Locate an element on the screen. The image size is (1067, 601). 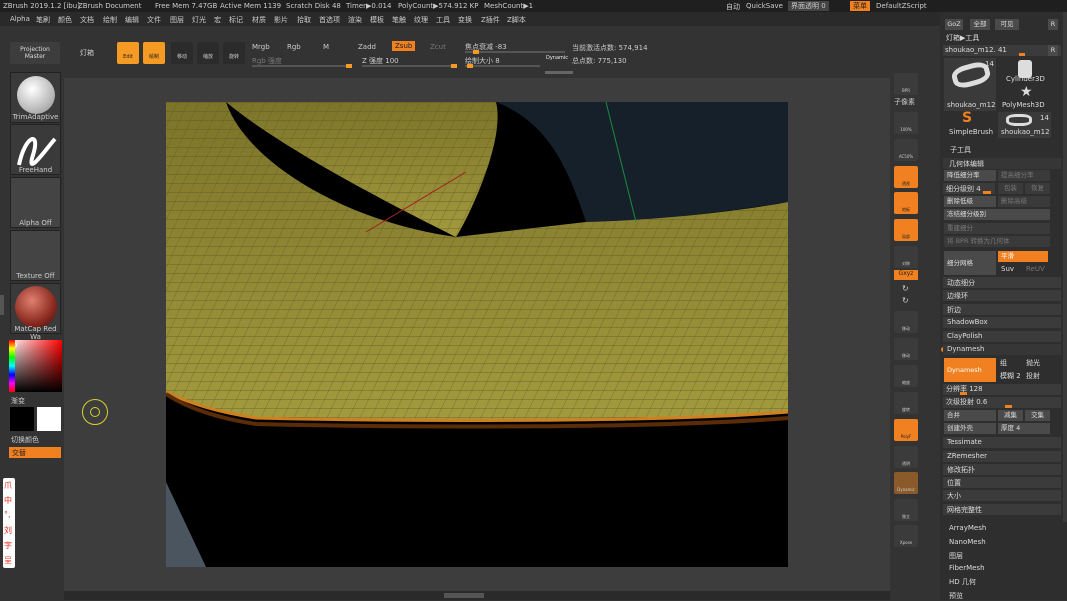
gradient-label: 渐变 is located at coordinates (18, 401).